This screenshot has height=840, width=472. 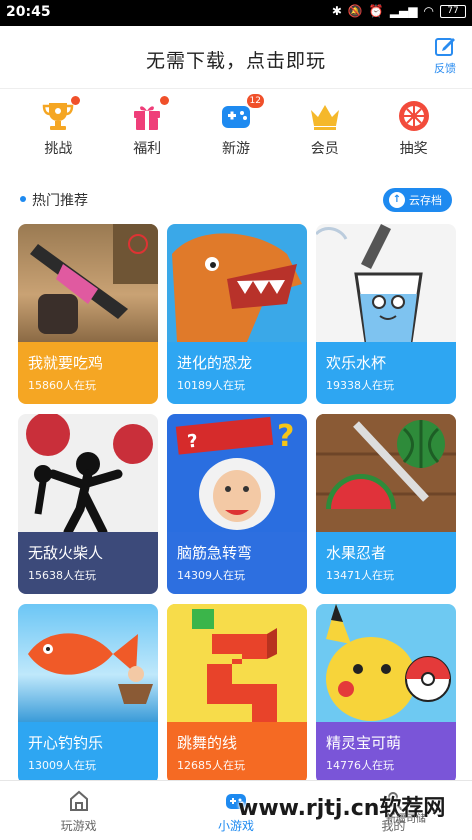 I want to click on bluetooth-icon: ✱, so click(x=336, y=11).